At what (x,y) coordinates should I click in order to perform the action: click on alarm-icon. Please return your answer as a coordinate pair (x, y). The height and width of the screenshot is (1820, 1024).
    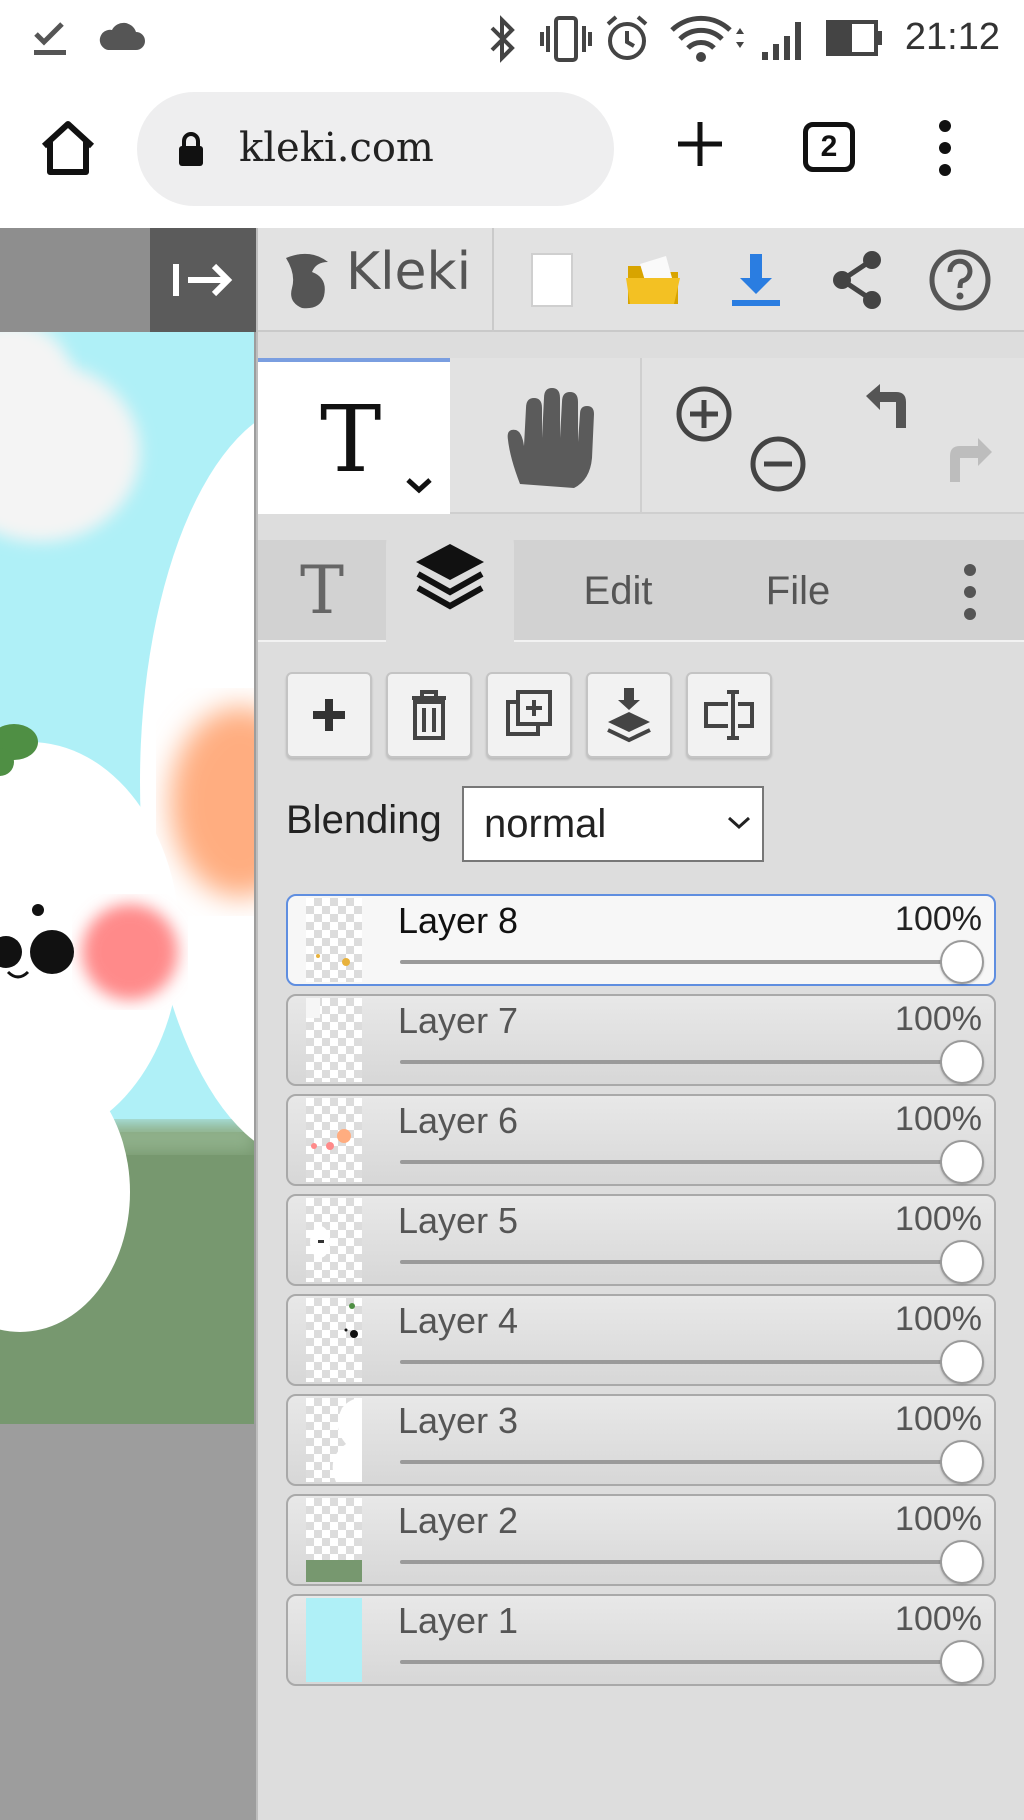
    Looking at the image, I should click on (627, 37).